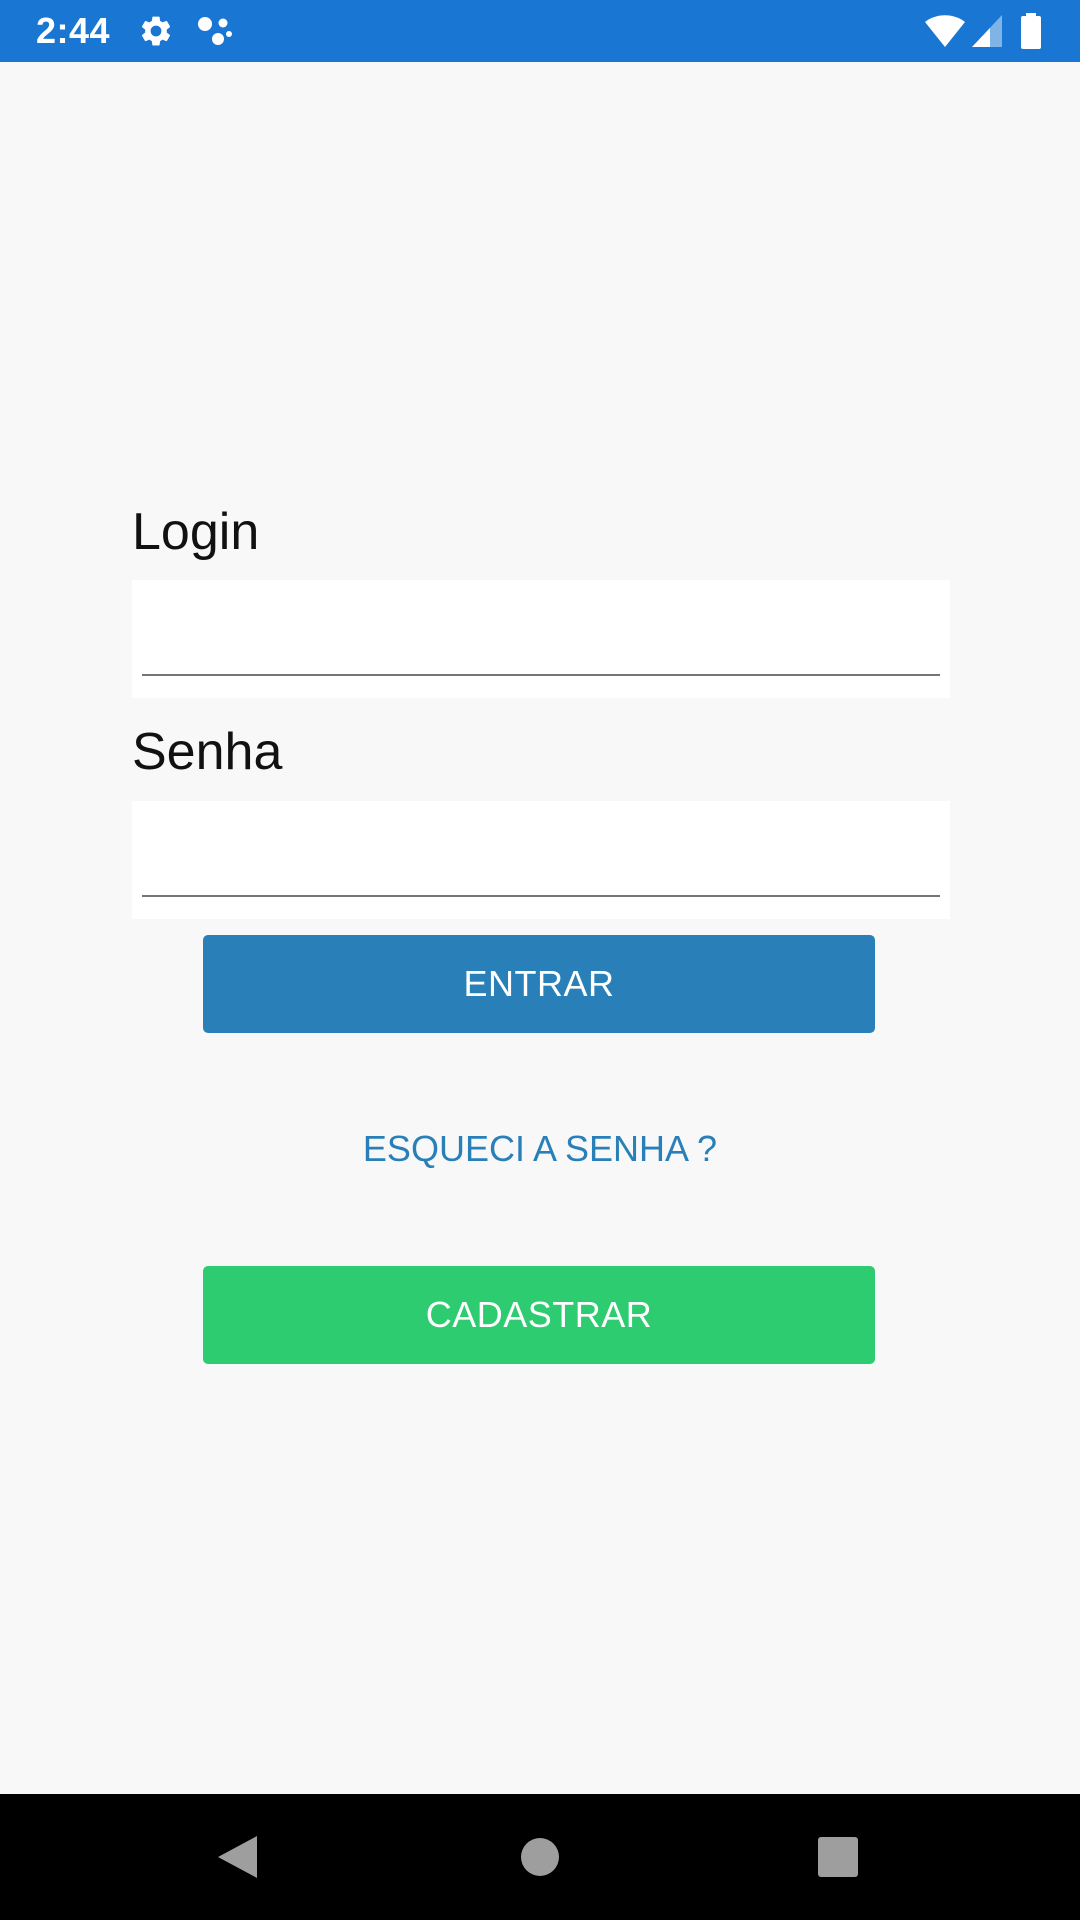 Image resolution: width=1080 pixels, height=1920 pixels. What do you see at coordinates (196, 532) in the screenshot?
I see `login-label: Login` at bounding box center [196, 532].